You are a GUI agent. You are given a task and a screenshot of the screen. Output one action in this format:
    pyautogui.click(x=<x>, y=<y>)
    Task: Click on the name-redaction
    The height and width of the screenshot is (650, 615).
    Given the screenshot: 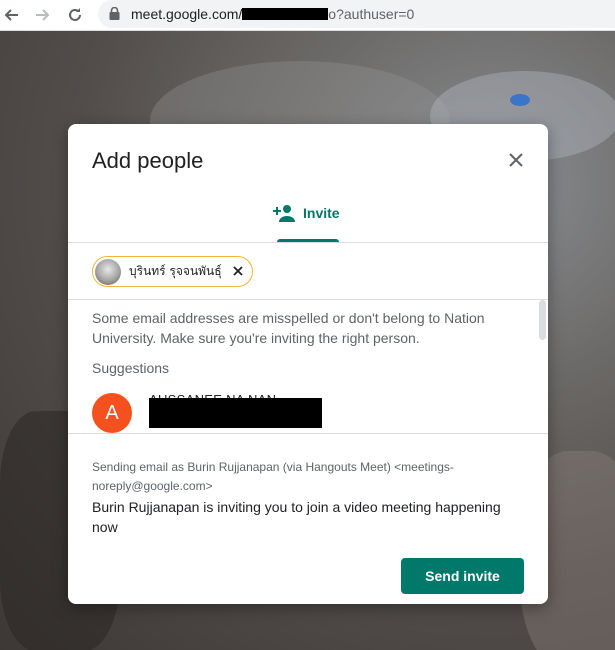 What is the action you would take?
    pyautogui.click(x=235, y=413)
    